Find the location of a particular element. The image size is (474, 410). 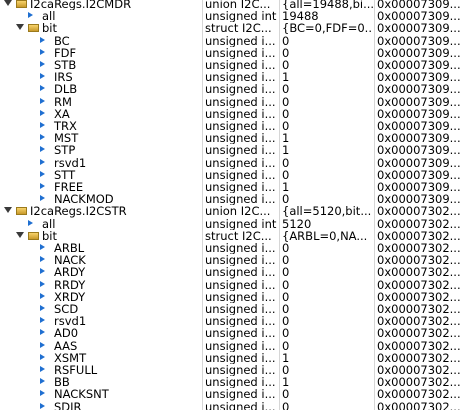

expression-name: XA is located at coordinates (62, 113).